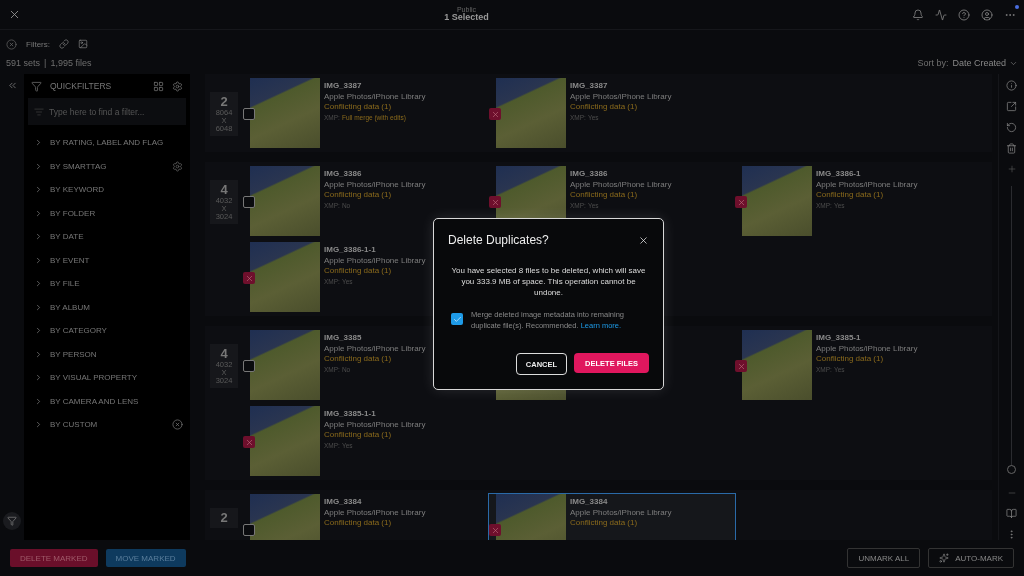 The width and height of the screenshot is (1024, 576). What do you see at coordinates (1011, 330) in the screenshot?
I see `zoom-slider` at bounding box center [1011, 330].